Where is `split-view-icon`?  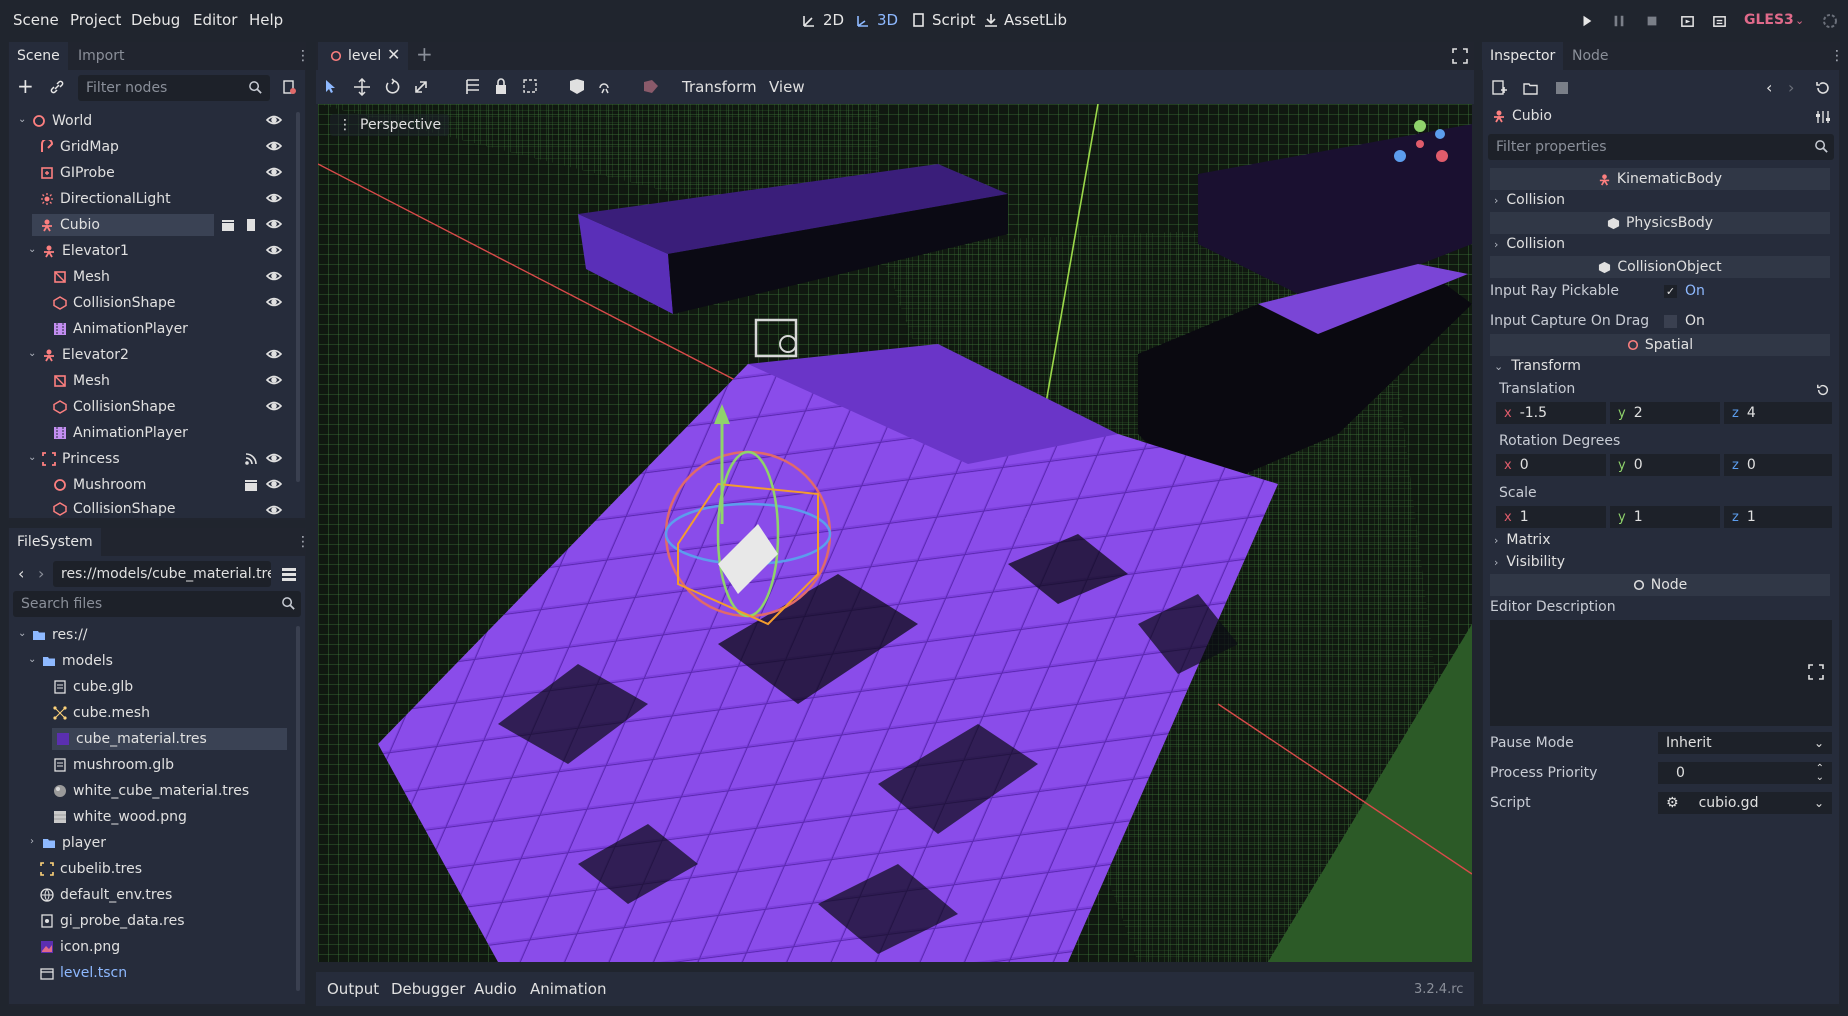 split-view-icon is located at coordinates (289, 574).